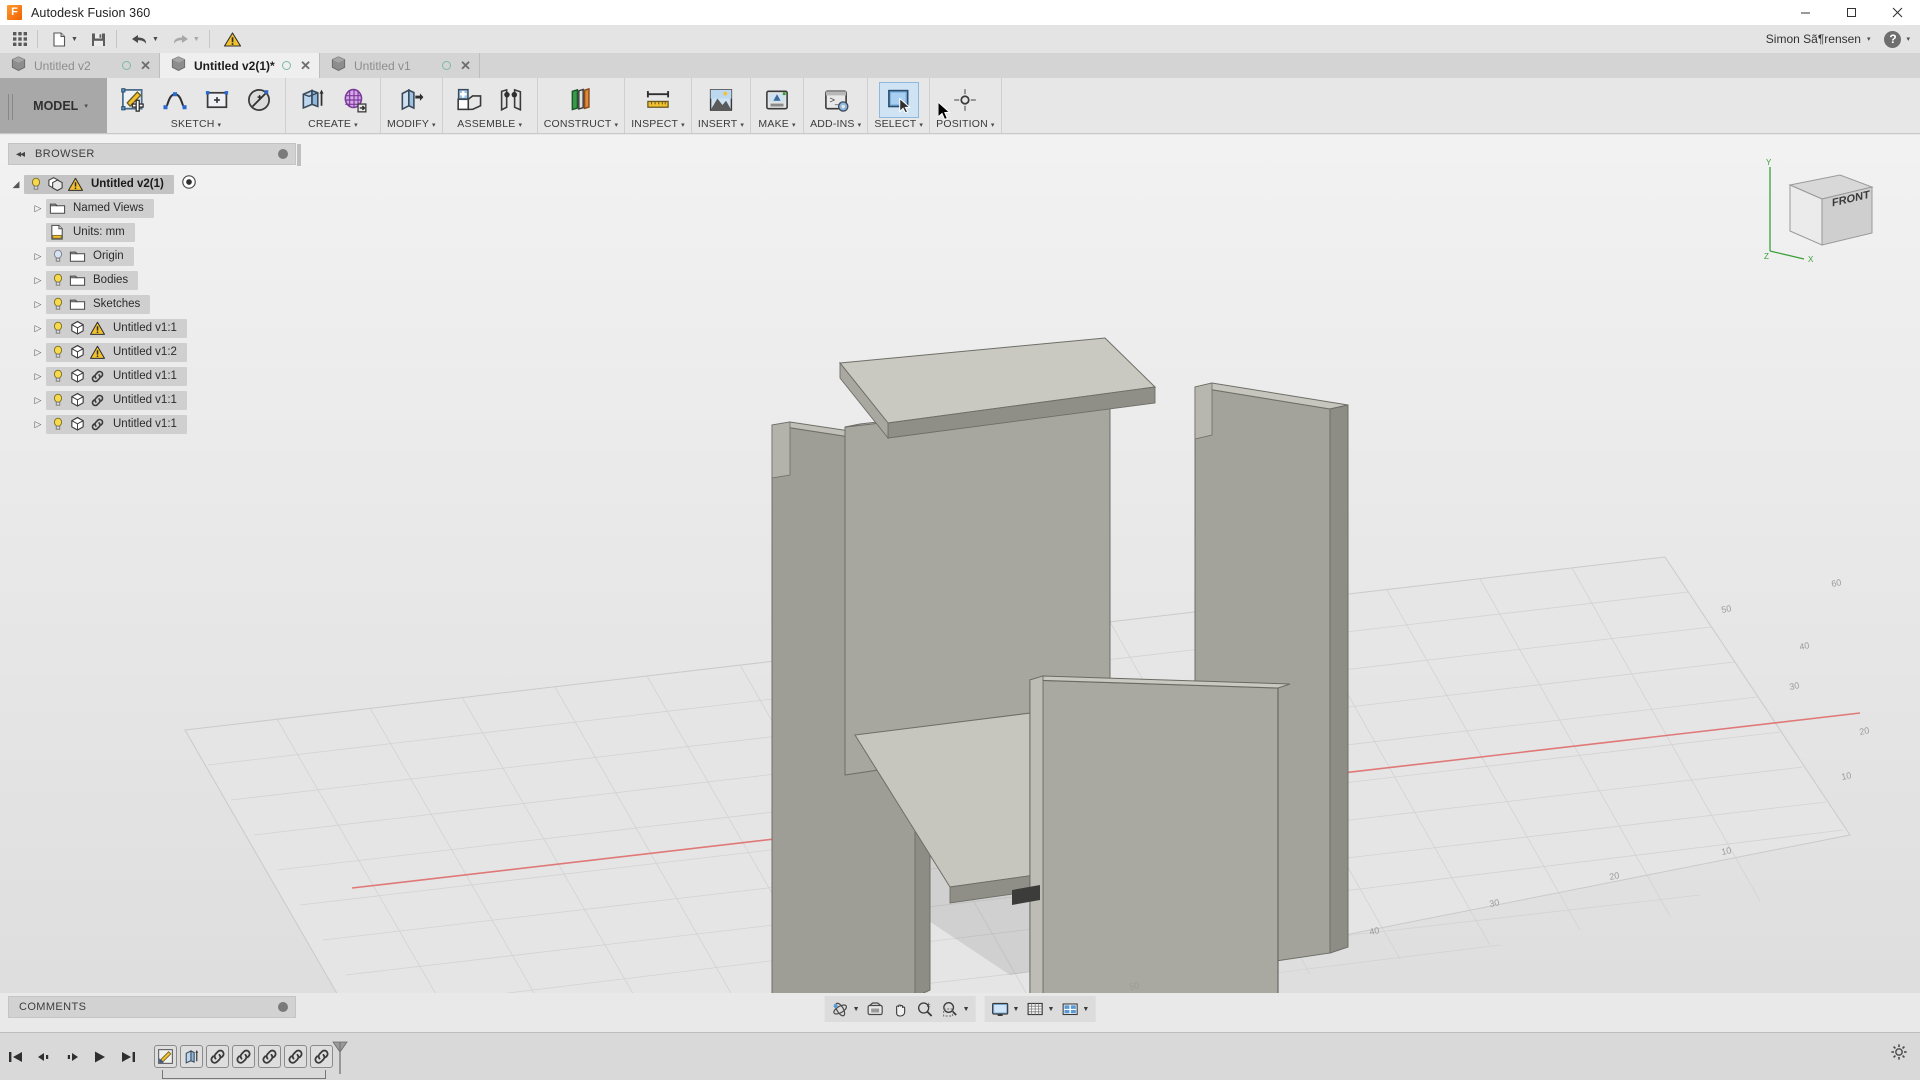 The height and width of the screenshot is (1080, 1920). I want to click on comments-panel-header: COMMENTS, so click(152, 1007).